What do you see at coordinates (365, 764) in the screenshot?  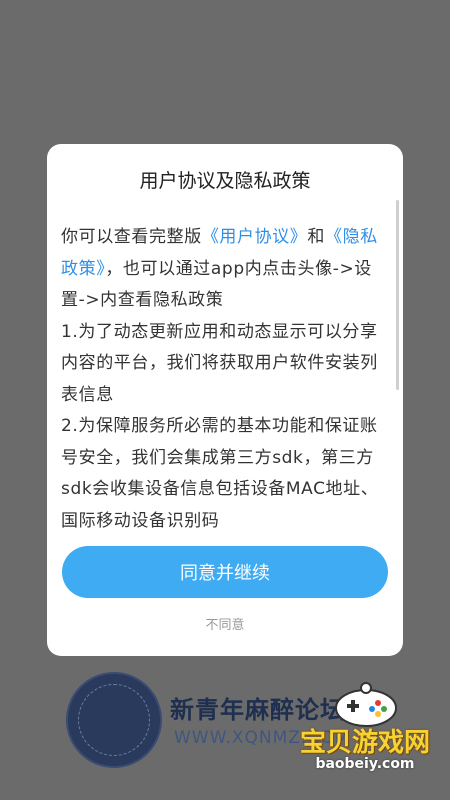 I see `watermark-url: baobeiy.com` at bounding box center [365, 764].